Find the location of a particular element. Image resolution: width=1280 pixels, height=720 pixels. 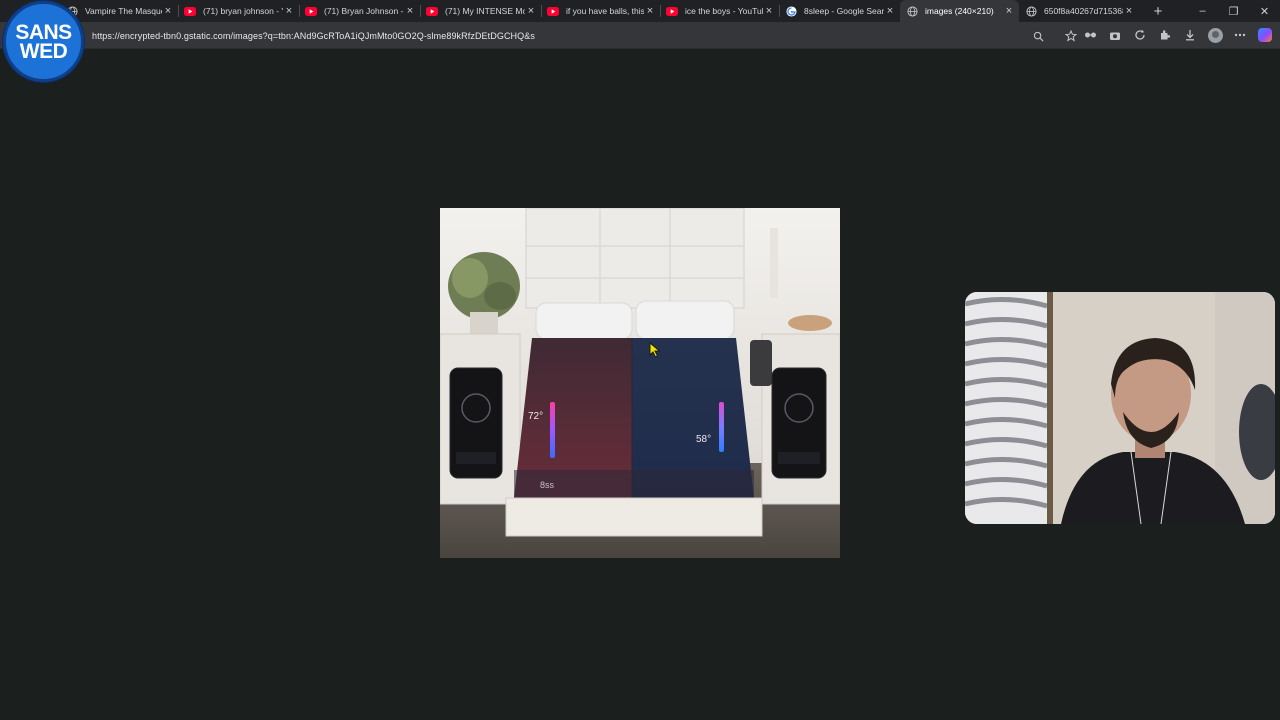

window-controls: – ❐ ✕ is located at coordinates (1233, 11).